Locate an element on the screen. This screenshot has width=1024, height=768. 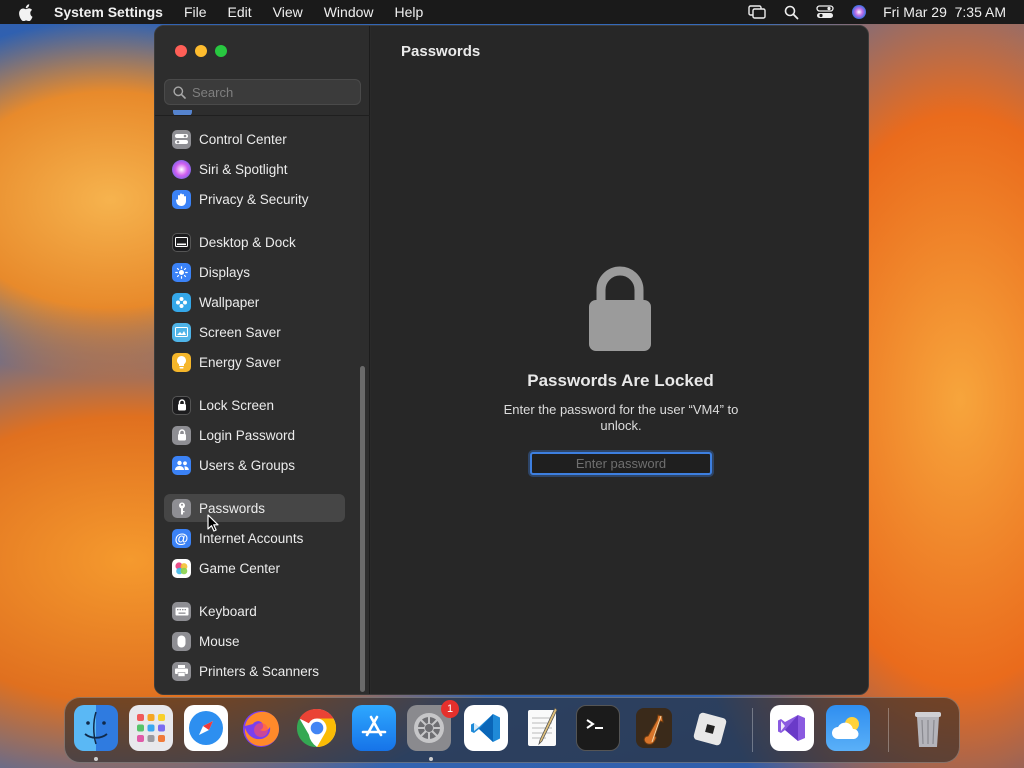
sidebar-item-label: Privacy & Security is located at coordinates (254, 199).